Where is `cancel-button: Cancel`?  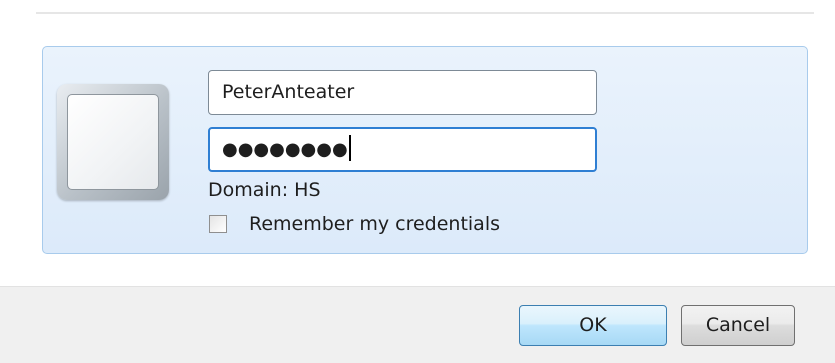
cancel-button: Cancel is located at coordinates (738, 325).